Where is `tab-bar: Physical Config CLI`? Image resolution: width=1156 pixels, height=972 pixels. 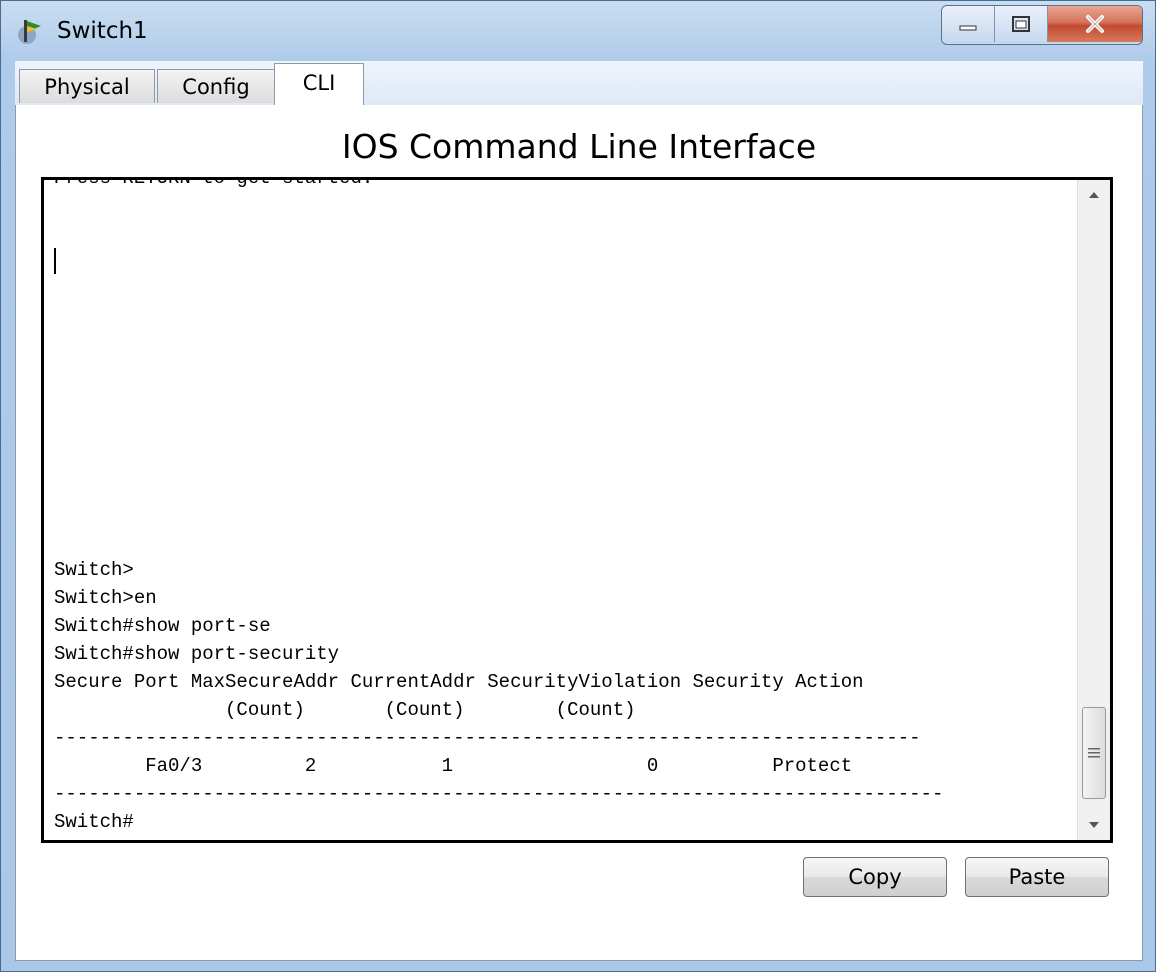
tab-bar: Physical Config CLI is located at coordinates (579, 83).